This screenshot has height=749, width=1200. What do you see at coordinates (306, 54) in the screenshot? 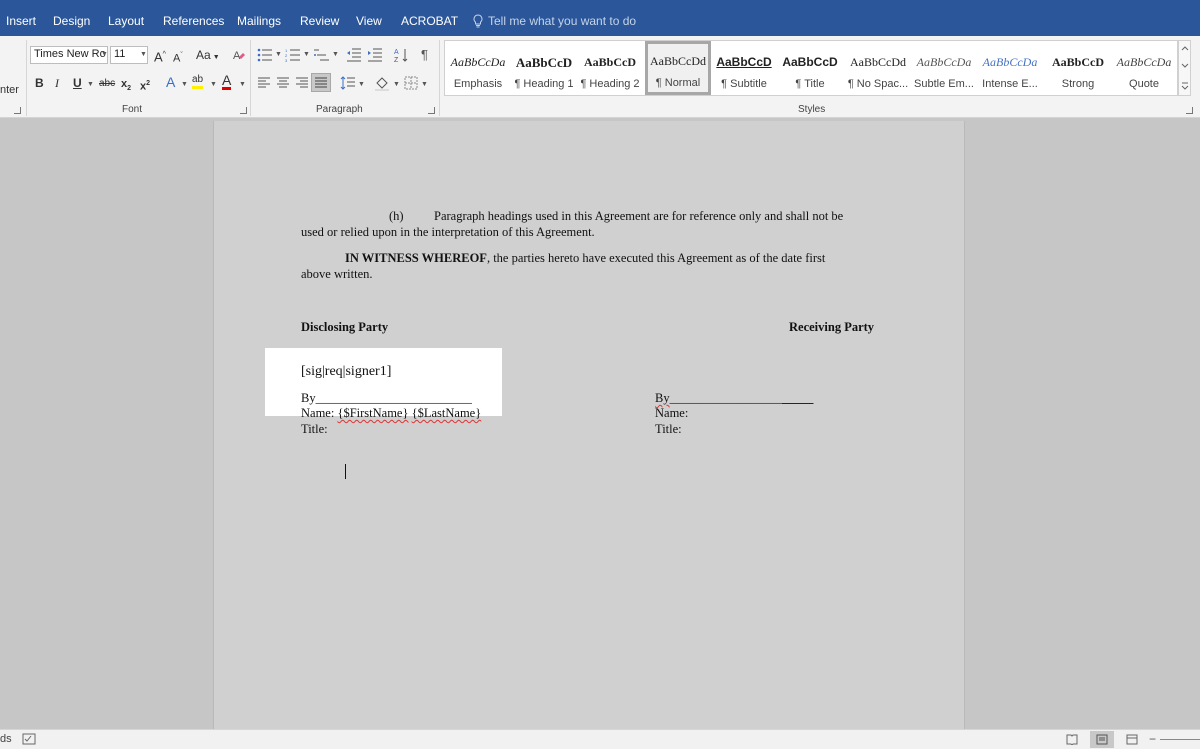
I see `numbering-dropdown-icon: ▼` at bounding box center [306, 54].